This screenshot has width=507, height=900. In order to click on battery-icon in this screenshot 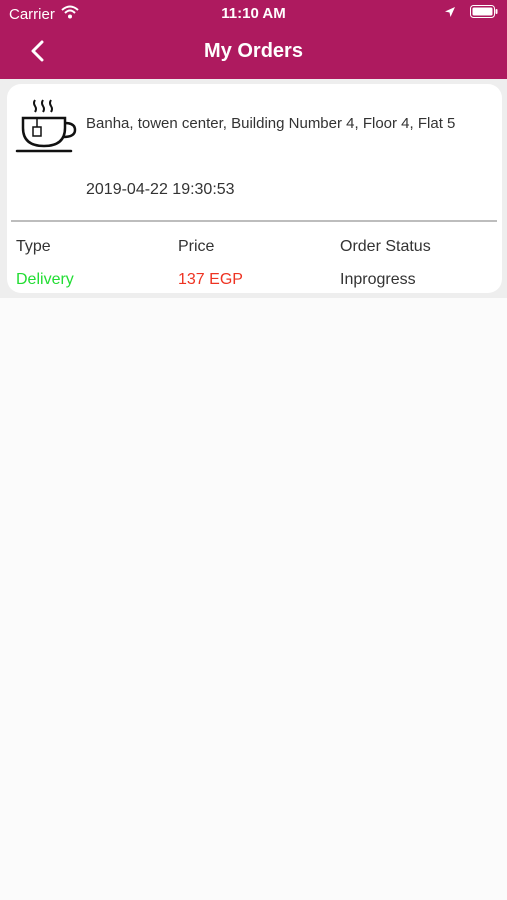, I will do `click(484, 13)`.